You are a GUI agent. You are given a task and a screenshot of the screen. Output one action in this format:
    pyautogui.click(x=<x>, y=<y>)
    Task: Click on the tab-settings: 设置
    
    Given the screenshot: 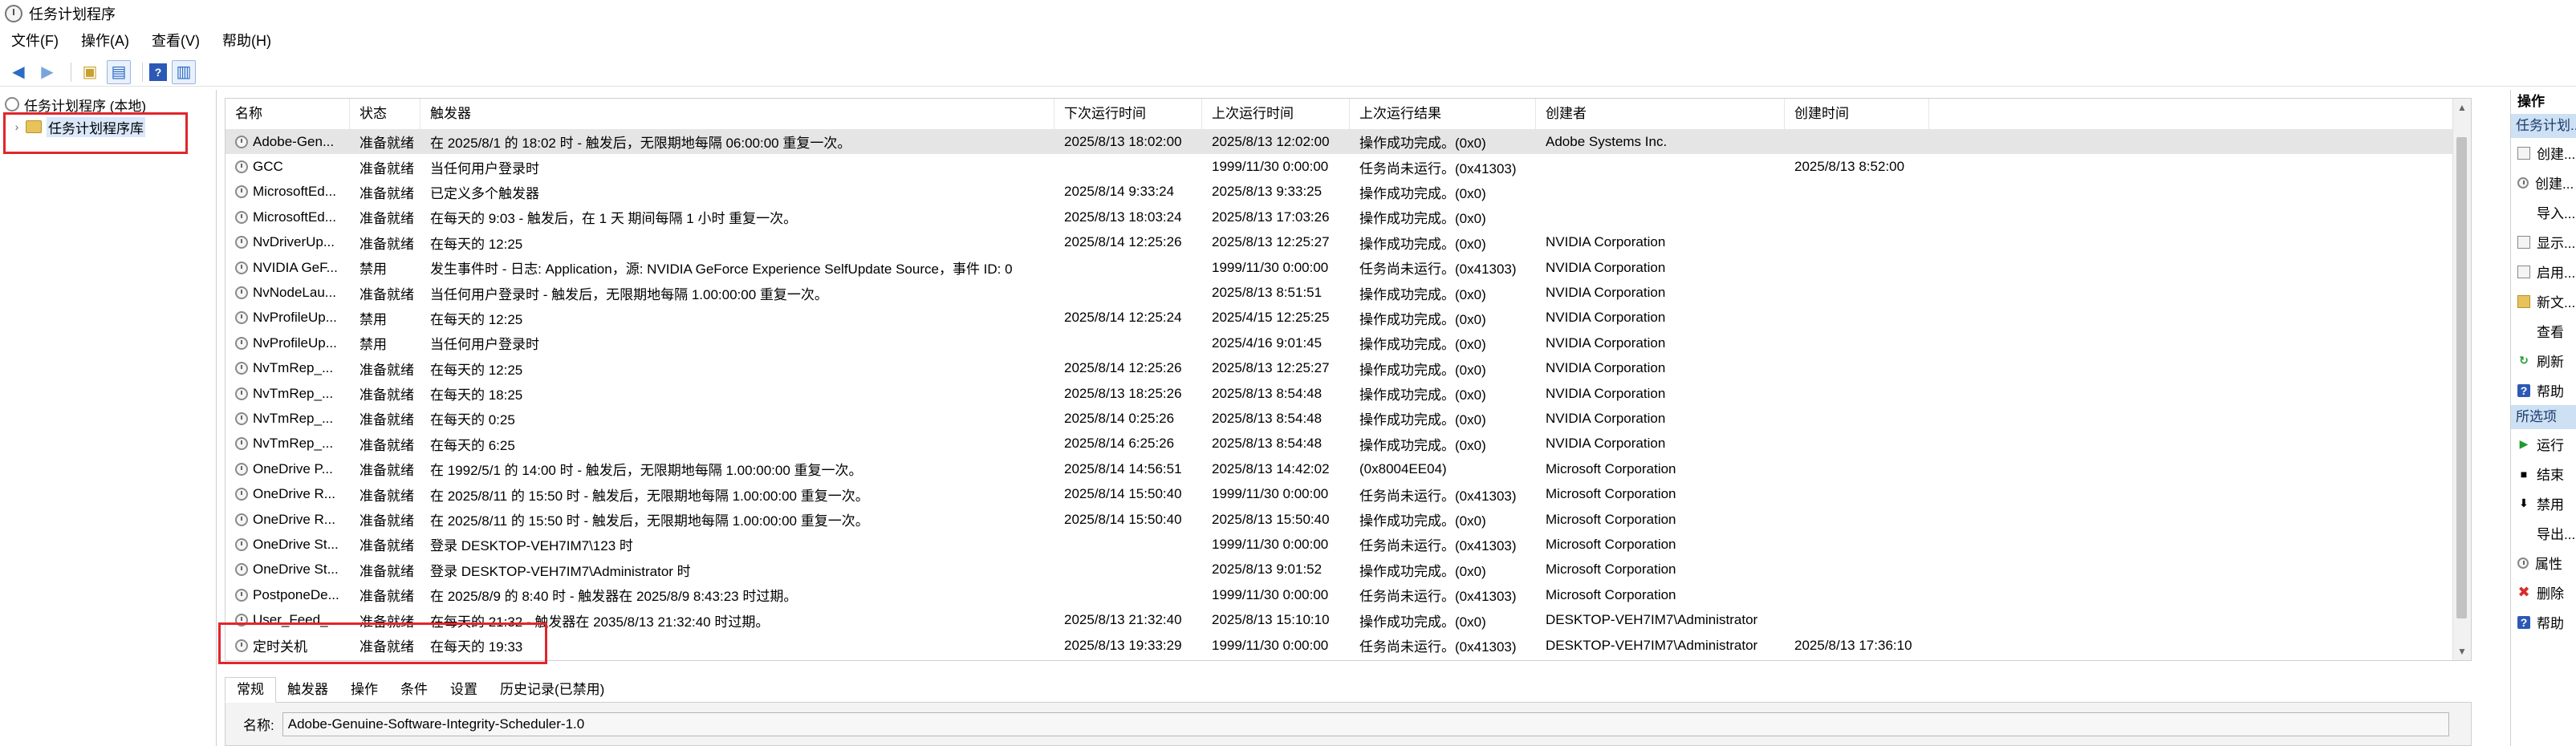 What is the action you would take?
    pyautogui.click(x=464, y=690)
    